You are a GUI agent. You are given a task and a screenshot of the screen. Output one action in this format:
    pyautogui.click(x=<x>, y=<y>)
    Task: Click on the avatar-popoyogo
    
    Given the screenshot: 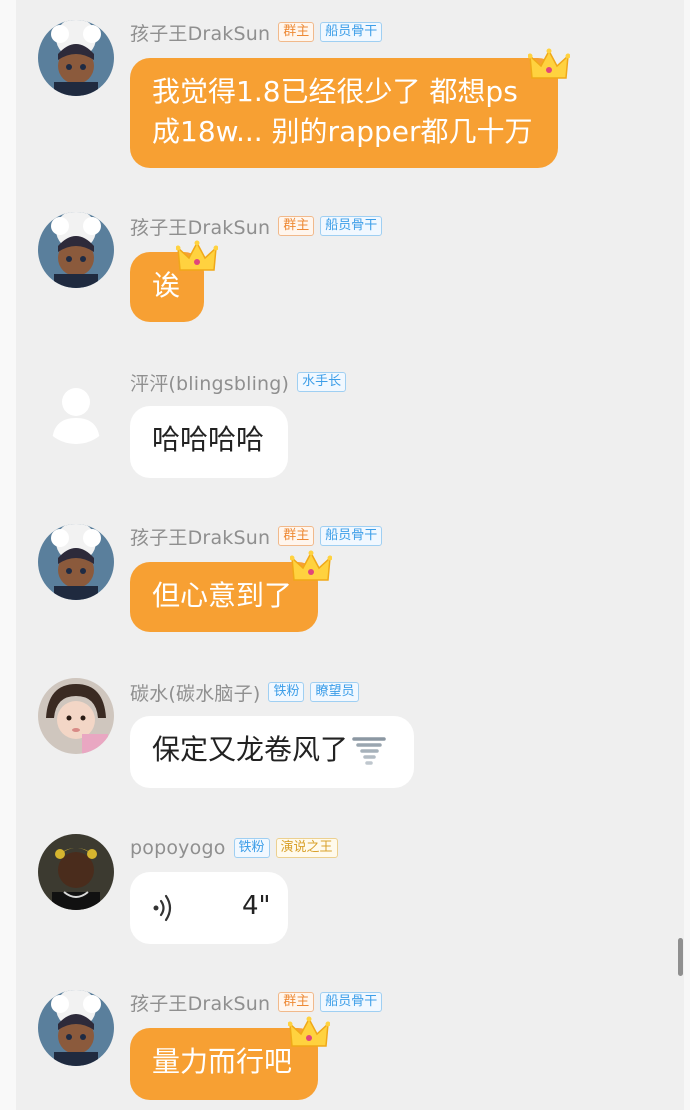 What is the action you would take?
    pyautogui.click(x=76, y=872)
    